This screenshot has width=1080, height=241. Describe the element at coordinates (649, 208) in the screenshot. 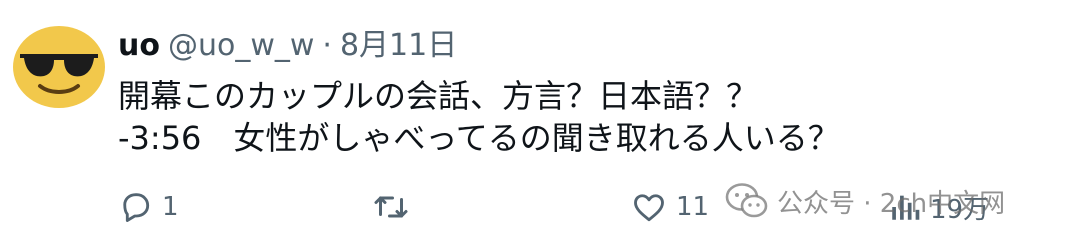

I see `heart-icon` at that location.